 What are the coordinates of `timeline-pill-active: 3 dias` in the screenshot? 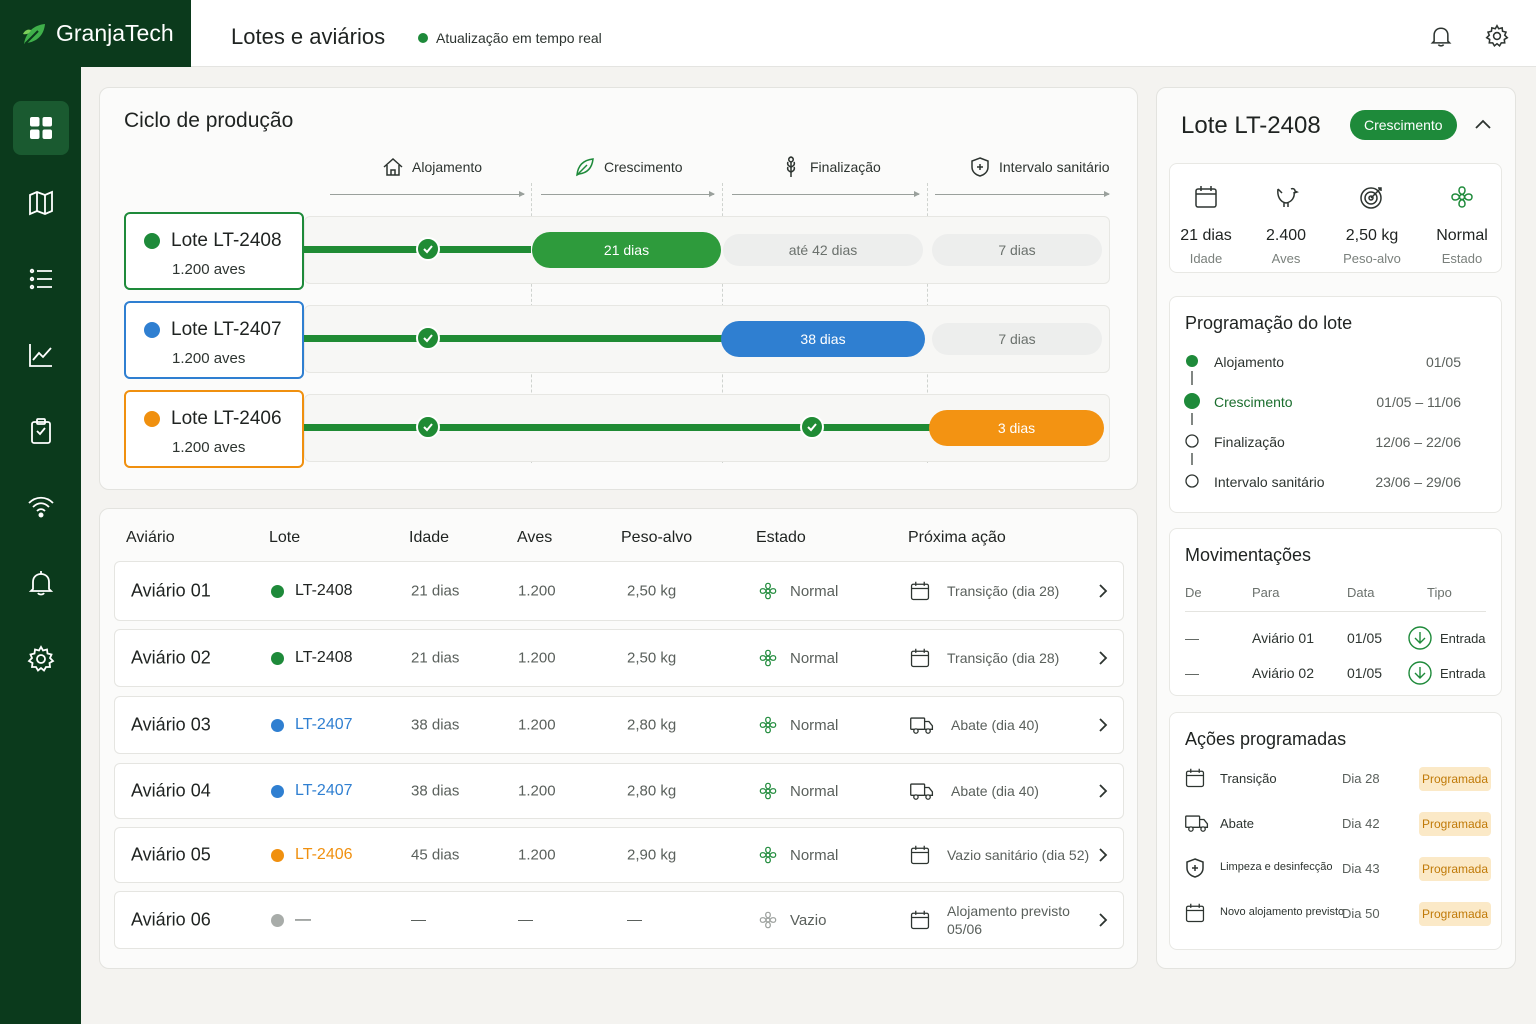 It's located at (1016, 428).